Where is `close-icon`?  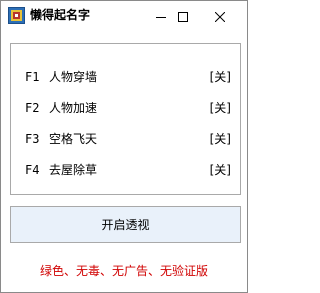
close-icon is located at coordinates (220, 16).